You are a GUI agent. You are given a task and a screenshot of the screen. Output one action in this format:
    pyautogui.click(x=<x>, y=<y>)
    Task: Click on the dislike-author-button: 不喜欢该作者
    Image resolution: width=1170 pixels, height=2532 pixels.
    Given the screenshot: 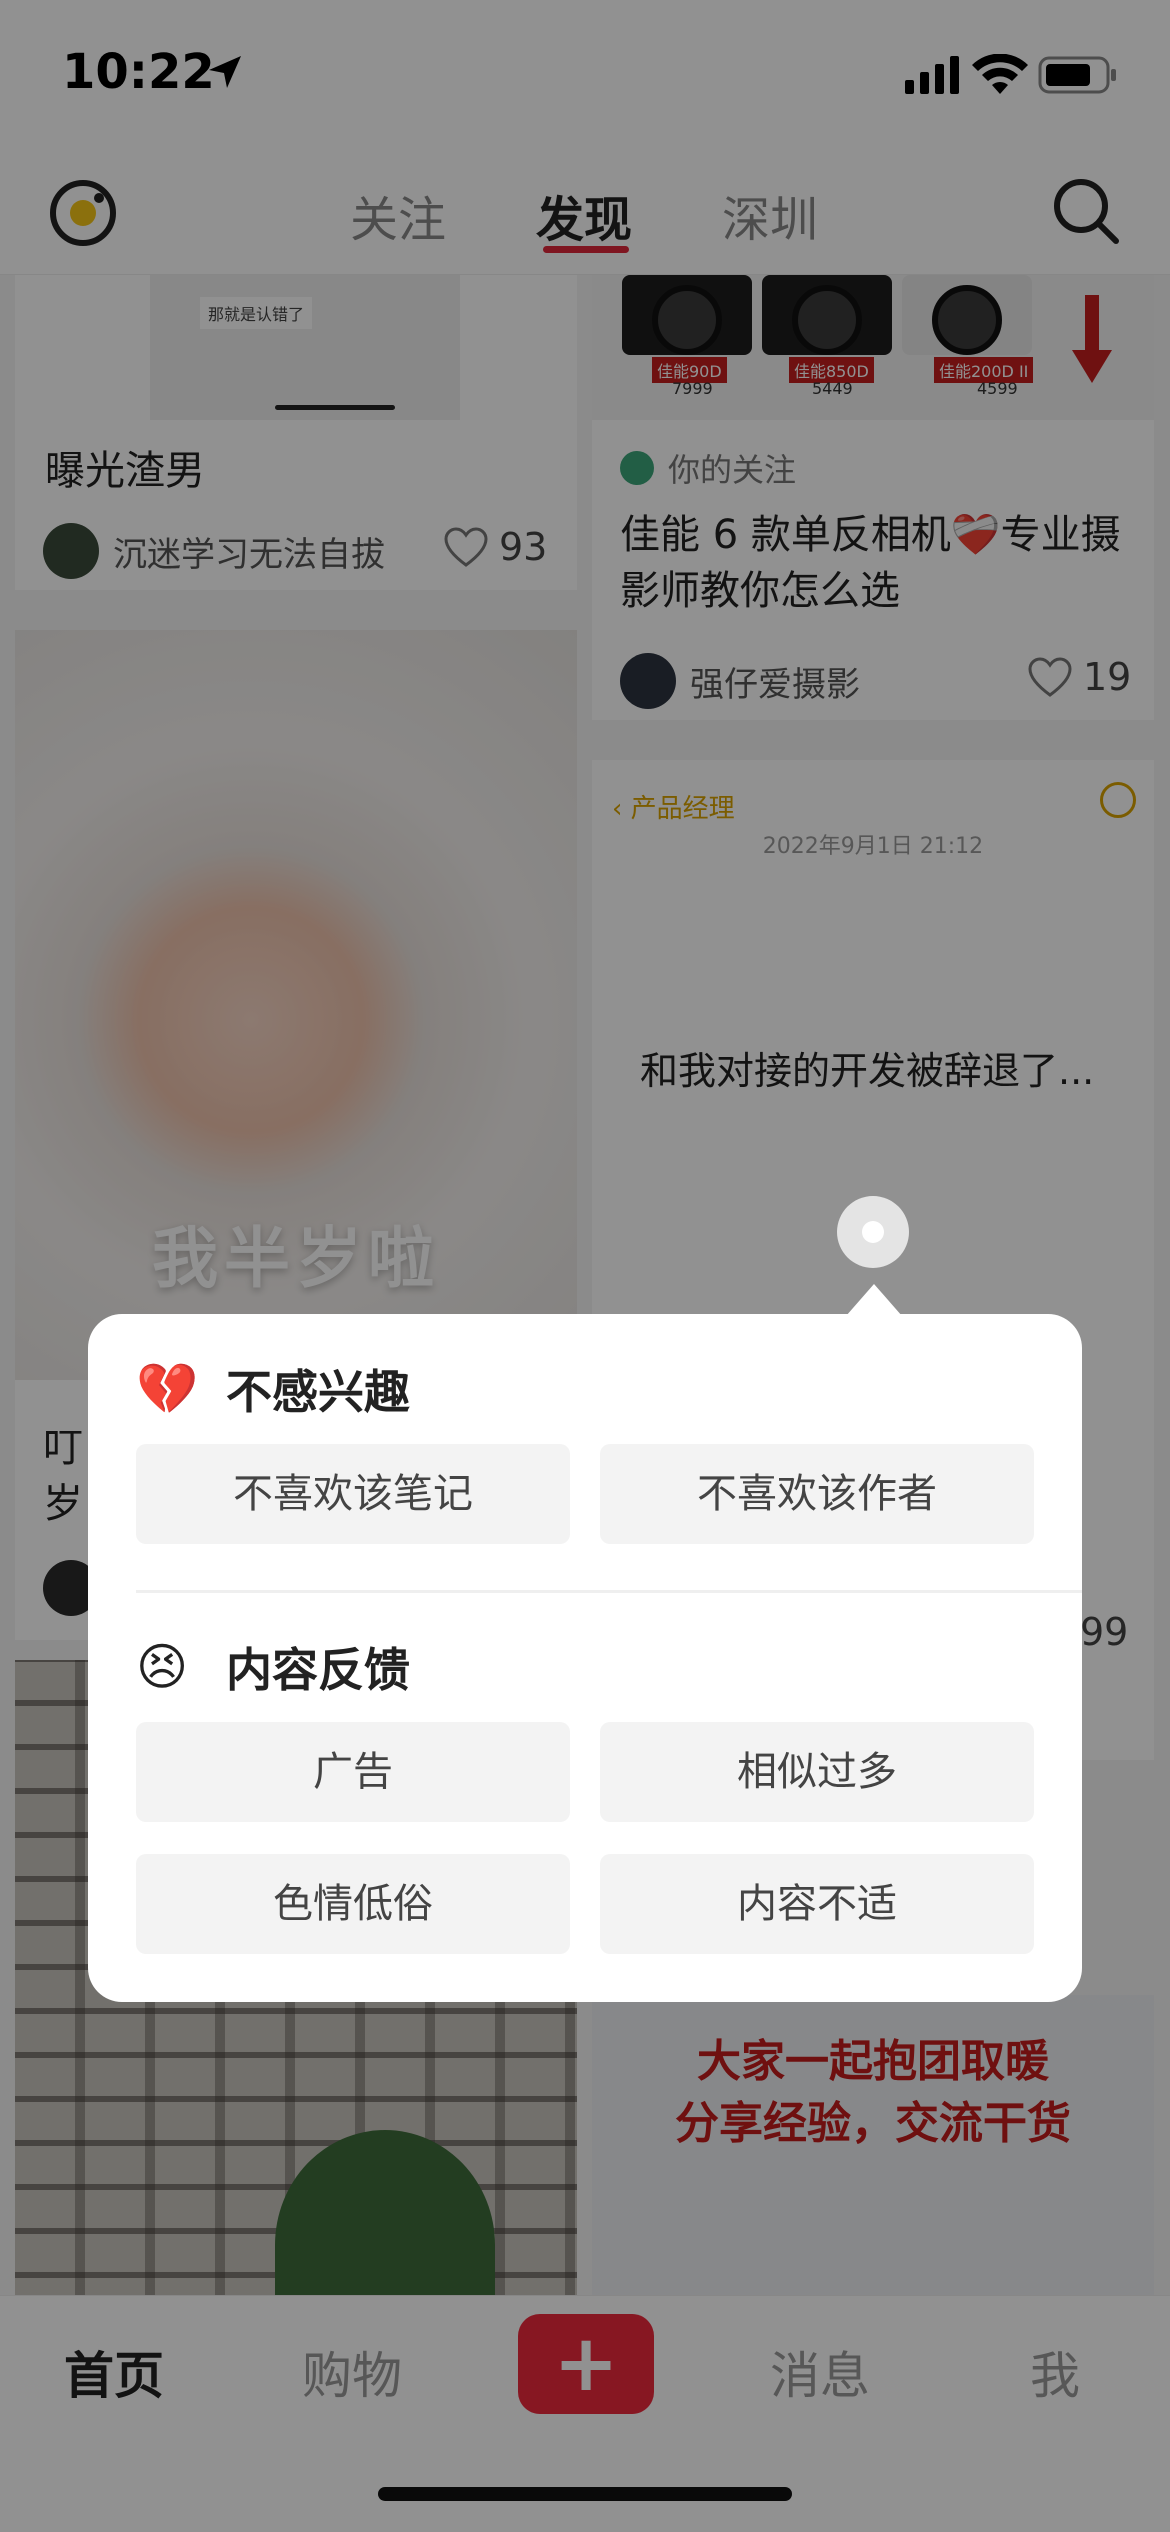 What is the action you would take?
    pyautogui.click(x=817, y=1494)
    